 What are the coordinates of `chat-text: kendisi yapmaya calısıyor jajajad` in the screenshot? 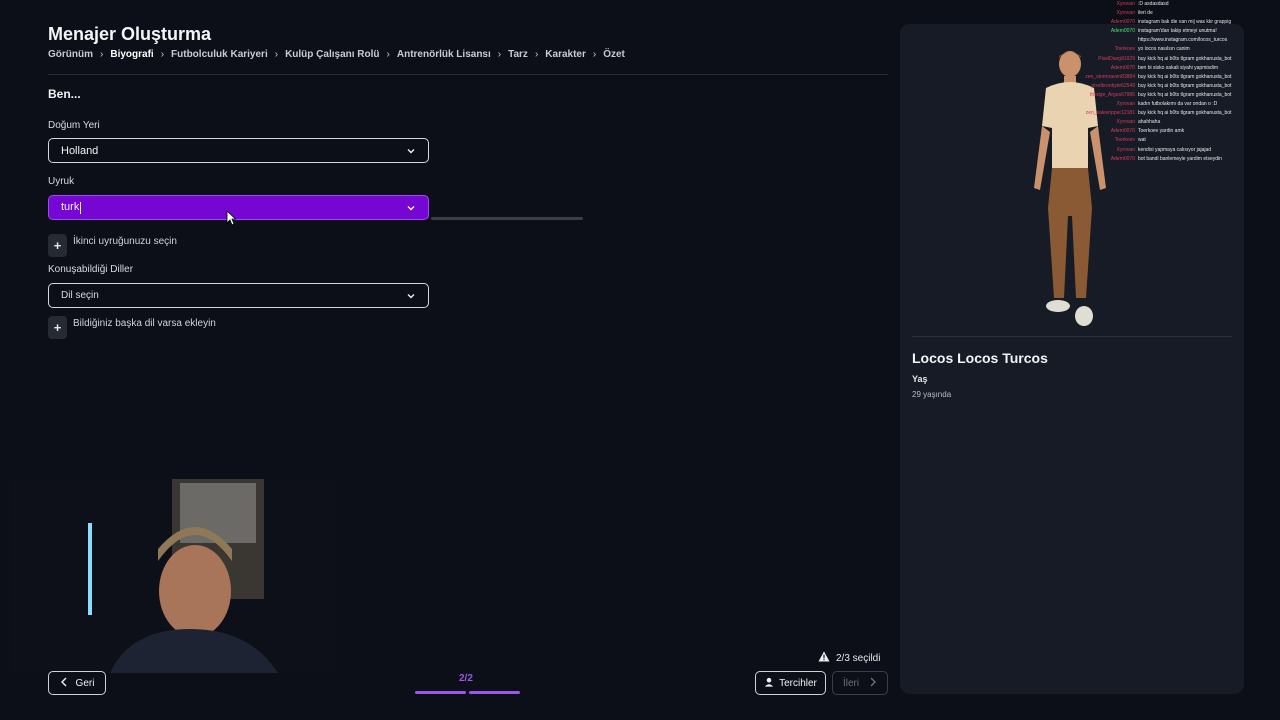 It's located at (1175, 149).